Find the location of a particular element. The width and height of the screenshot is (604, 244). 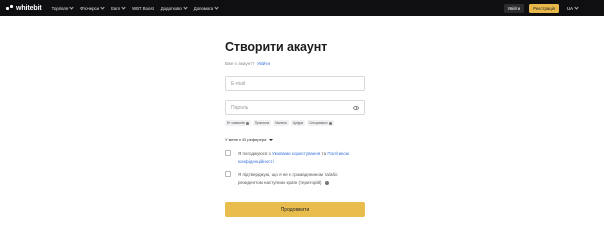

logo-icon is located at coordinates (10, 8).